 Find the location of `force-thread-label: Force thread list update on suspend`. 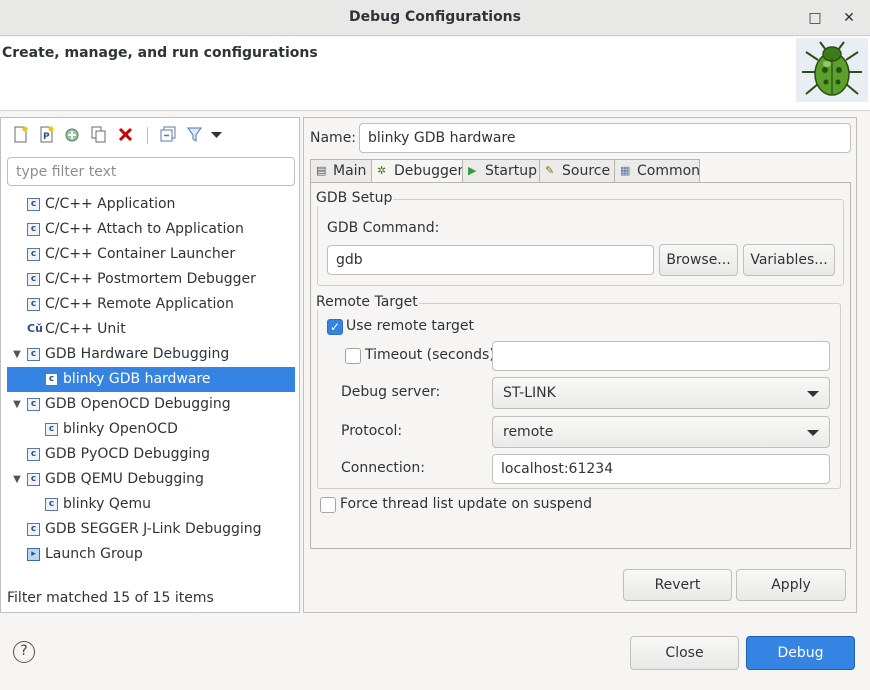

force-thread-label: Force thread list update on suspend is located at coordinates (466, 504).